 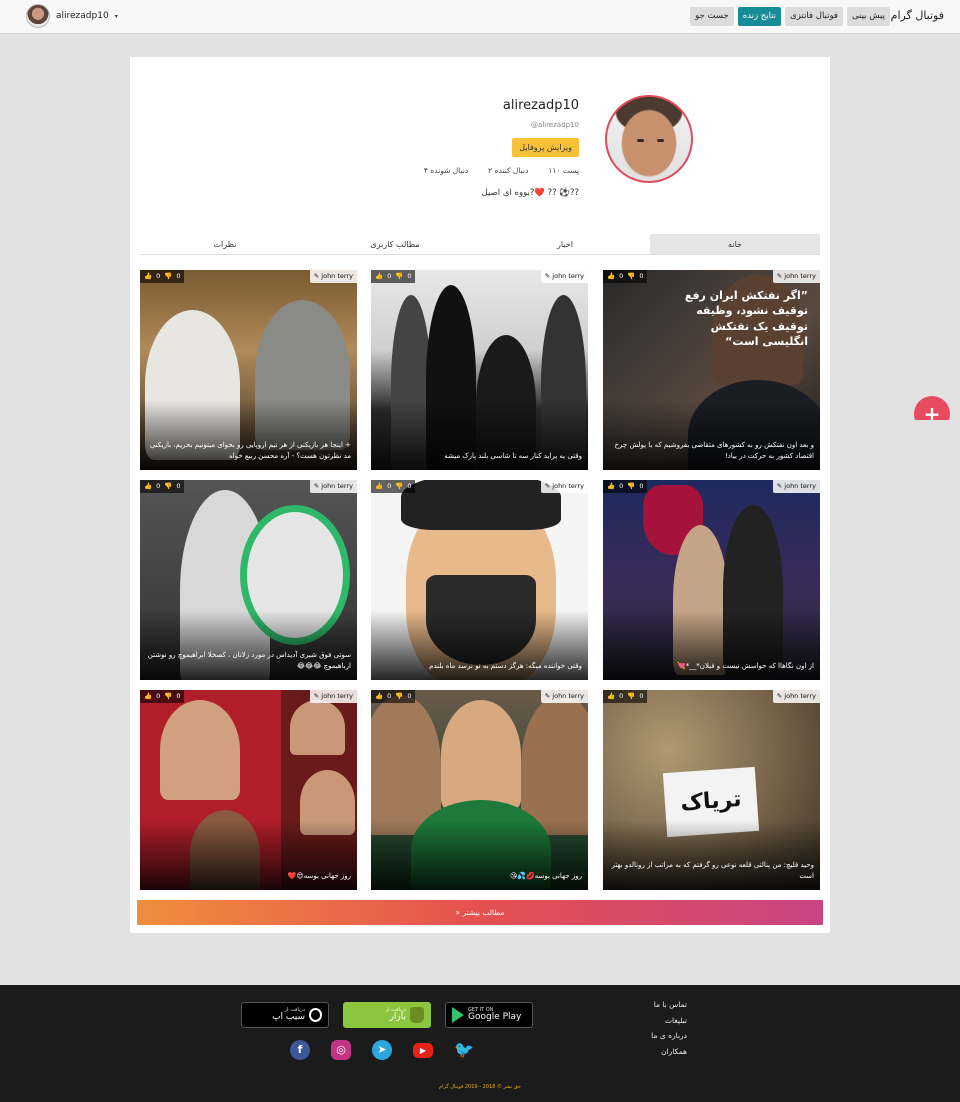 I want to click on youtube-icon: ▶, so click(x=423, y=1050).